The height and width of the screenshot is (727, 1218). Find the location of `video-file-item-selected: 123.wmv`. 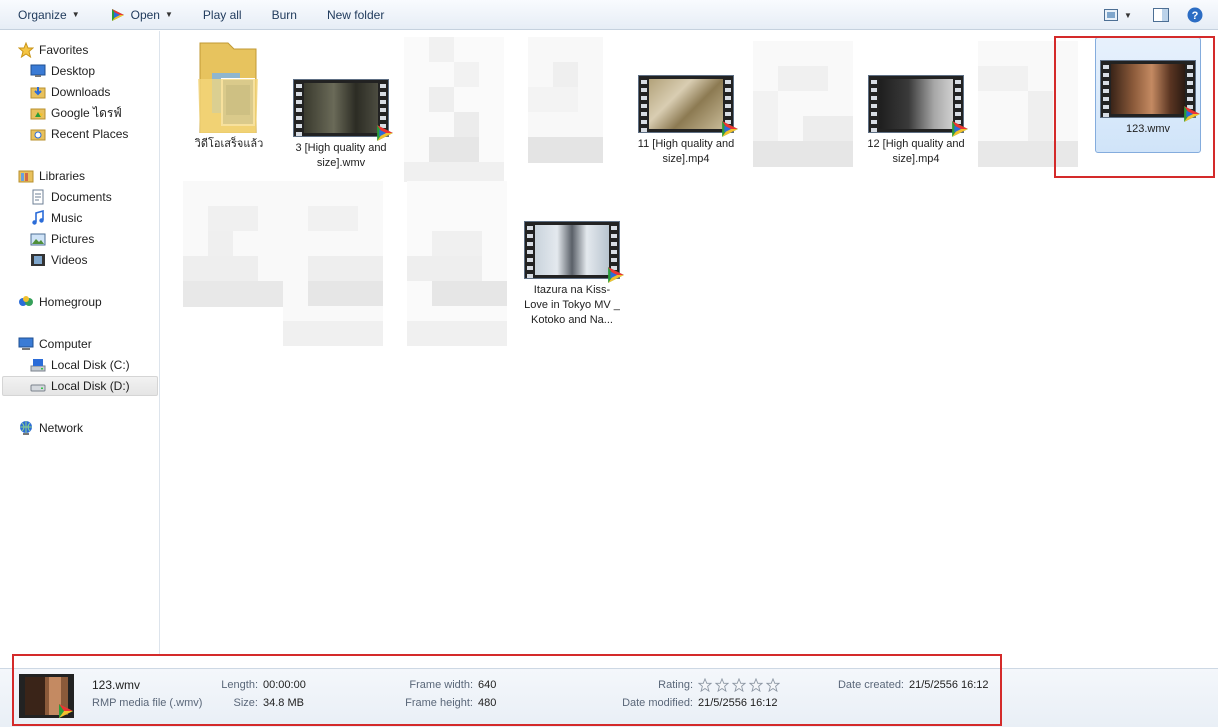

video-file-item-selected: 123.wmv is located at coordinates (1148, 95).